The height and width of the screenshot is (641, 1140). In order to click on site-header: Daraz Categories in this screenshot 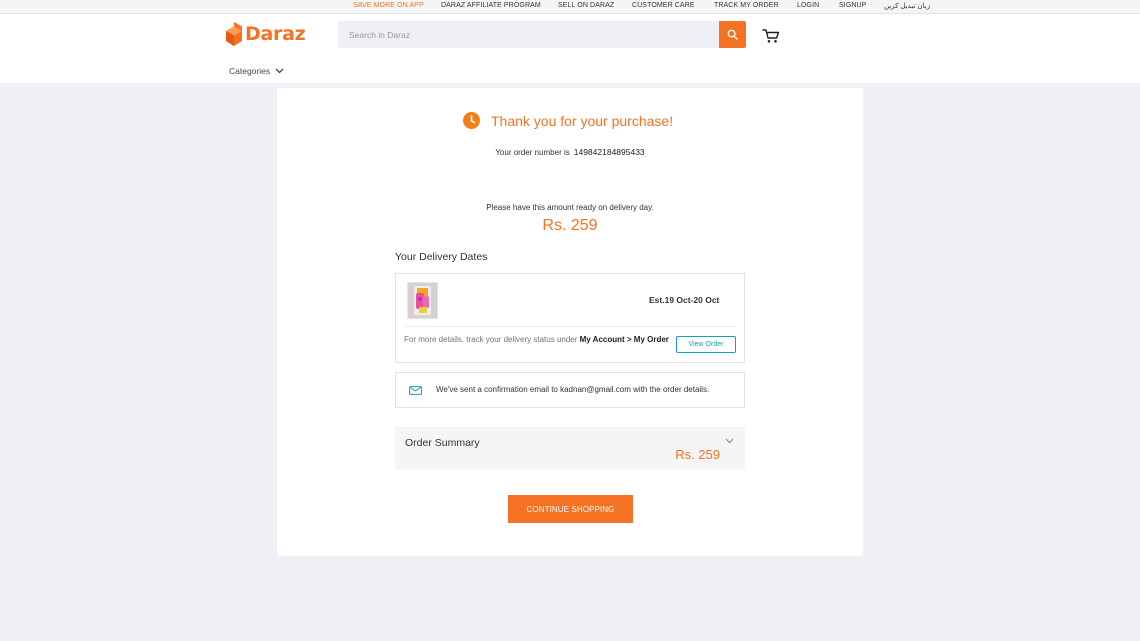, I will do `click(570, 48)`.